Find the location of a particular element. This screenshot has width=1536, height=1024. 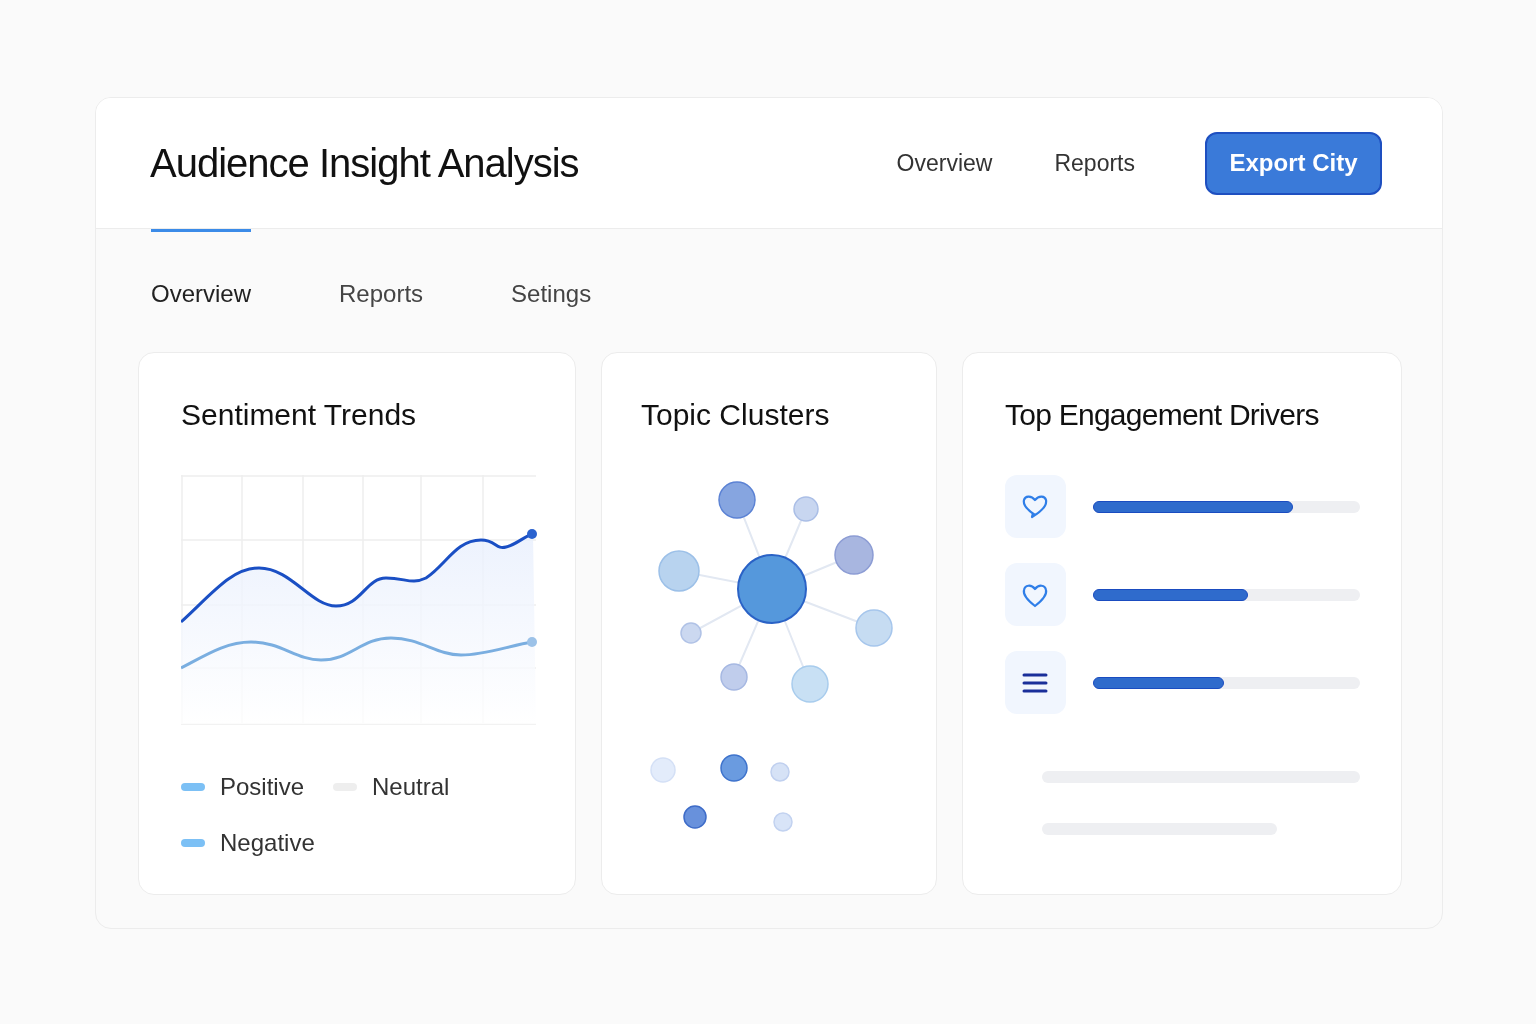

nav-link: Reports is located at coordinates (1094, 163).